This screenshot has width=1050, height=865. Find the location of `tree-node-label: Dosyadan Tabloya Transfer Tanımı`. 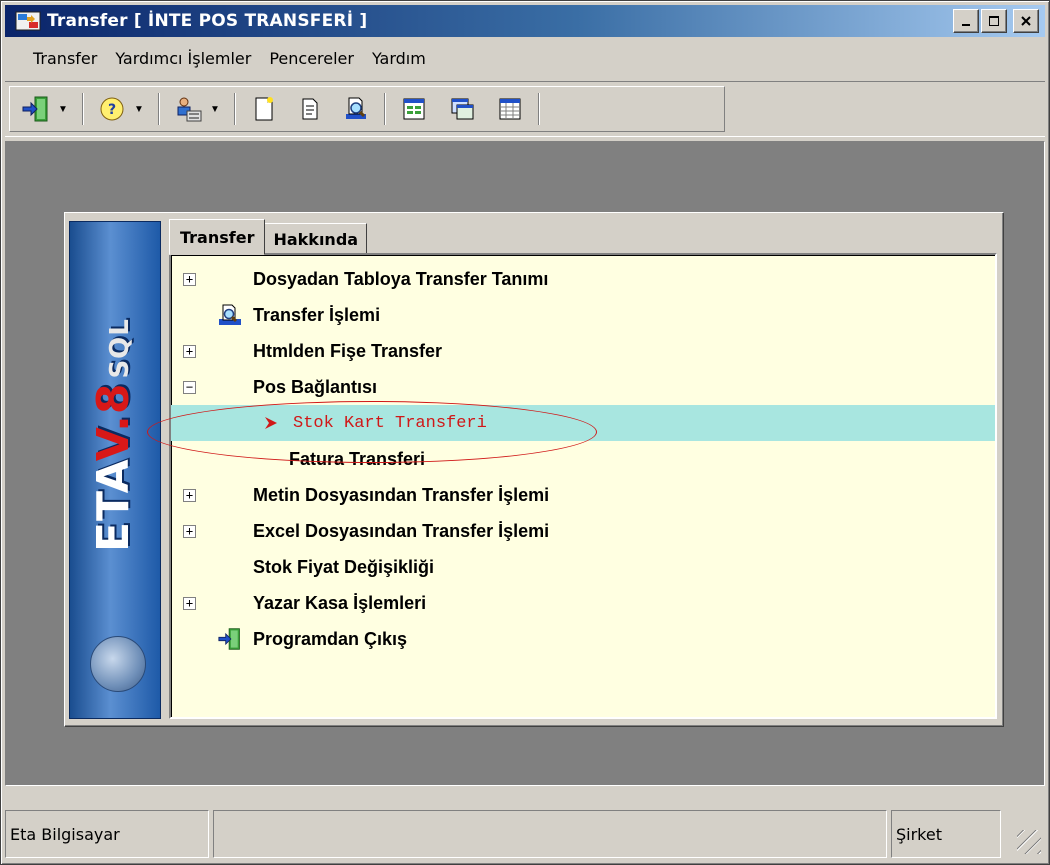

tree-node-label: Dosyadan Tabloya Transfer Tanımı is located at coordinates (401, 278).